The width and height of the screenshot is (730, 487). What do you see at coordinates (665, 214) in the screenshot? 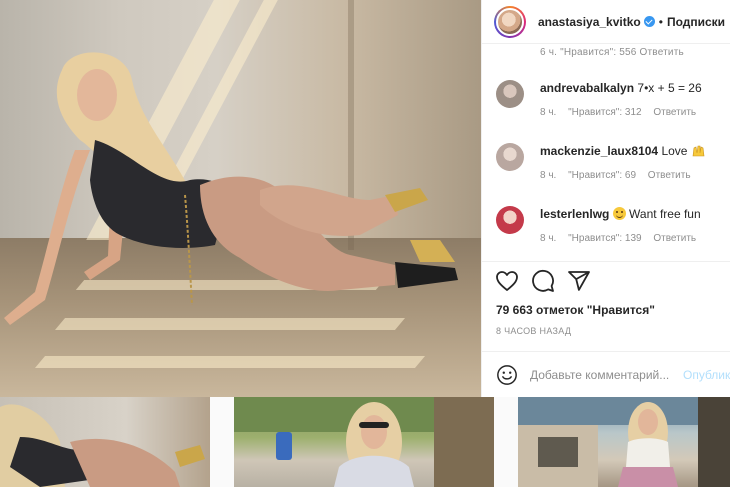
I see `comment-text: Want free fun` at bounding box center [665, 214].